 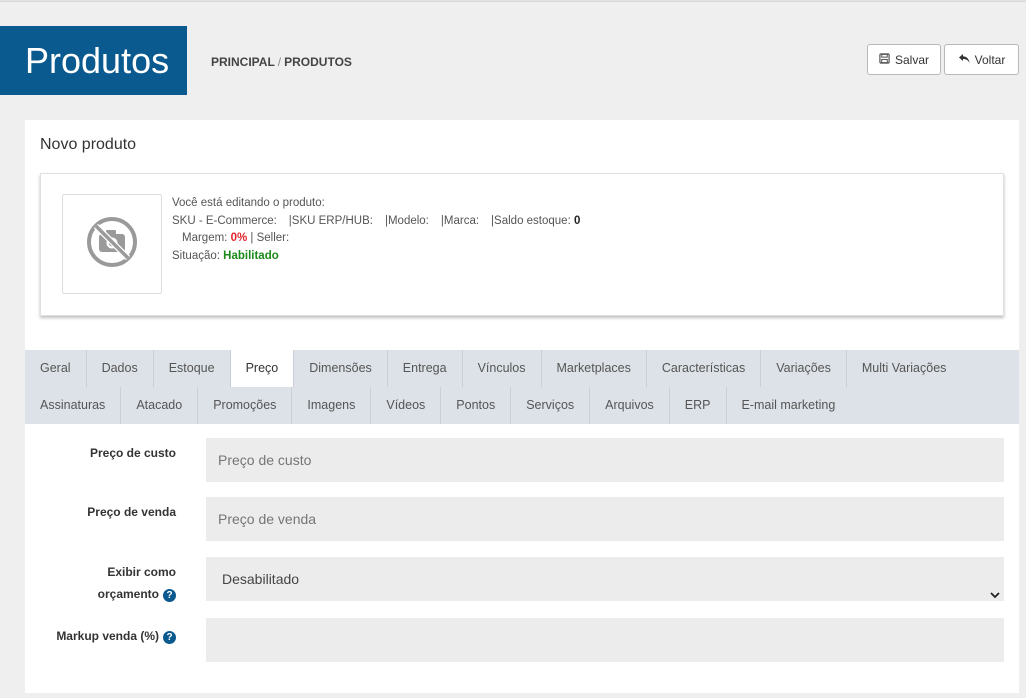 What do you see at coordinates (502, 368) in the screenshot?
I see `tab-vinculos: Vínculos` at bounding box center [502, 368].